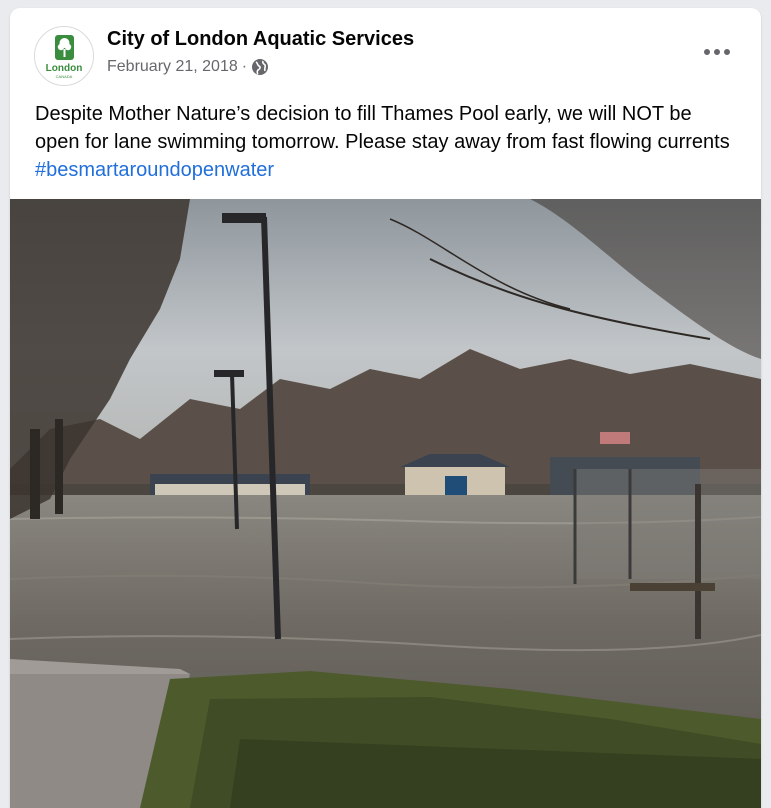 The image size is (771, 808). Describe the element at coordinates (260, 39) in the screenshot. I see `page-name-link: City of London Aquatic Services` at that location.